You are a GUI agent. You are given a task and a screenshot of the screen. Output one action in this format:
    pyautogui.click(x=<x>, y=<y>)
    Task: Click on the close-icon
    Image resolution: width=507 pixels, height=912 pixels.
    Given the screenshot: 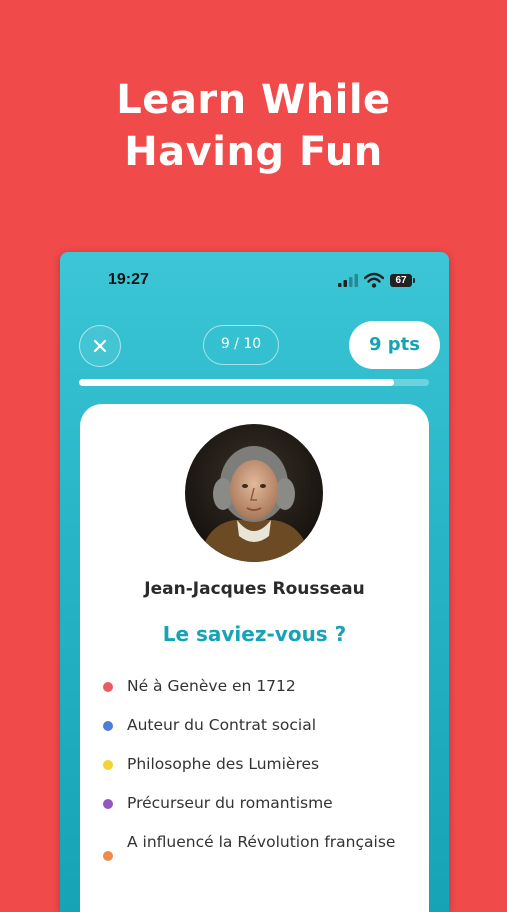 What is the action you would take?
    pyautogui.click(x=100, y=346)
    